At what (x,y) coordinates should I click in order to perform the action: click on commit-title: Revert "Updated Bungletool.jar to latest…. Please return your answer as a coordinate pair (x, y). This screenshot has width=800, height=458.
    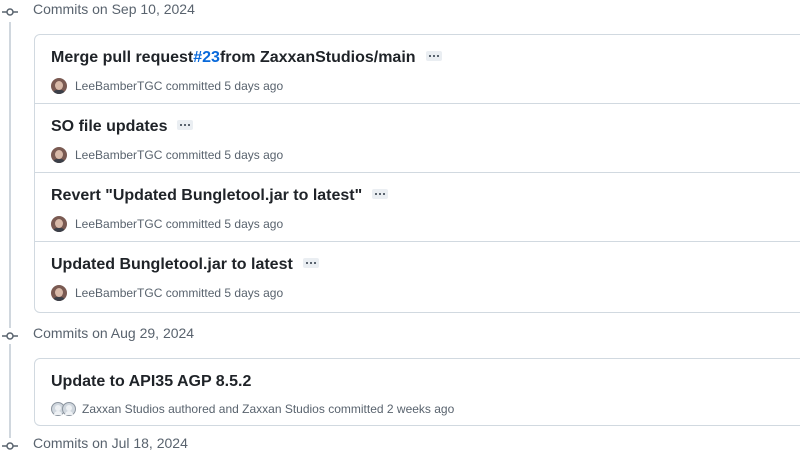
    Looking at the image, I should click on (220, 196).